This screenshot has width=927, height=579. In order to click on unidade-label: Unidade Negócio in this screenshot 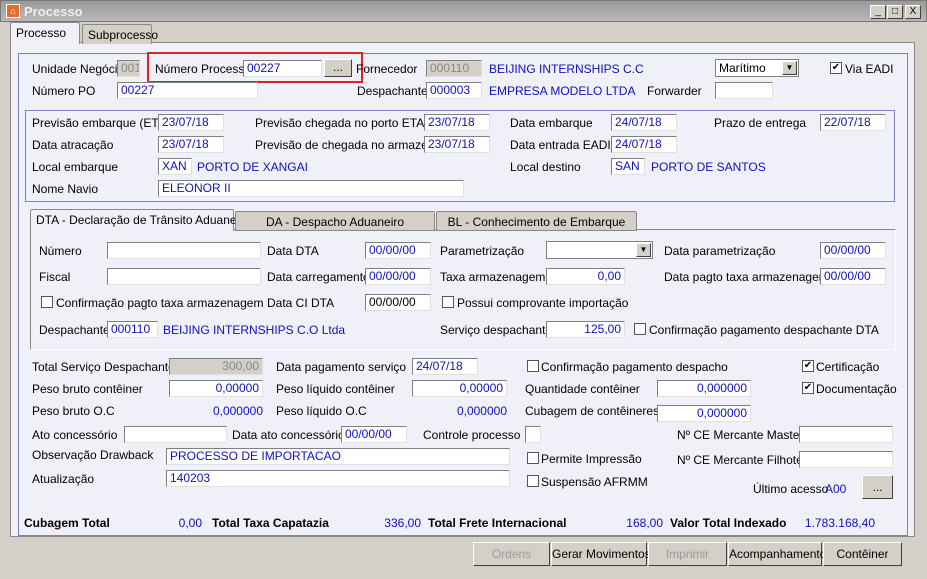, I will do `click(78, 69)`.